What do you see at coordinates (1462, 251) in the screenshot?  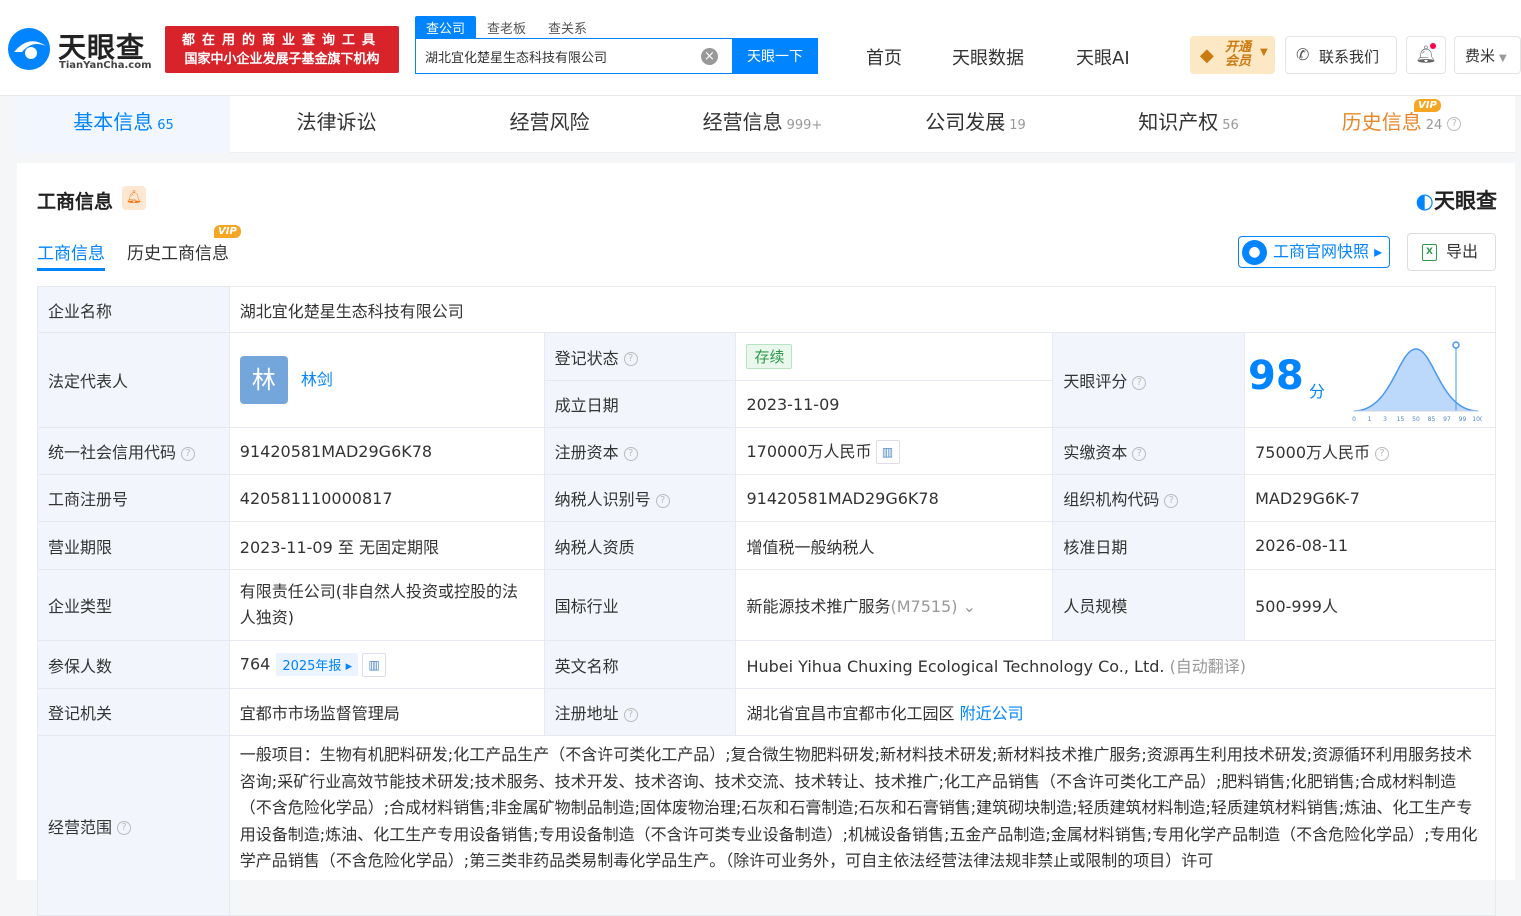 I see `export-label: 导出` at bounding box center [1462, 251].